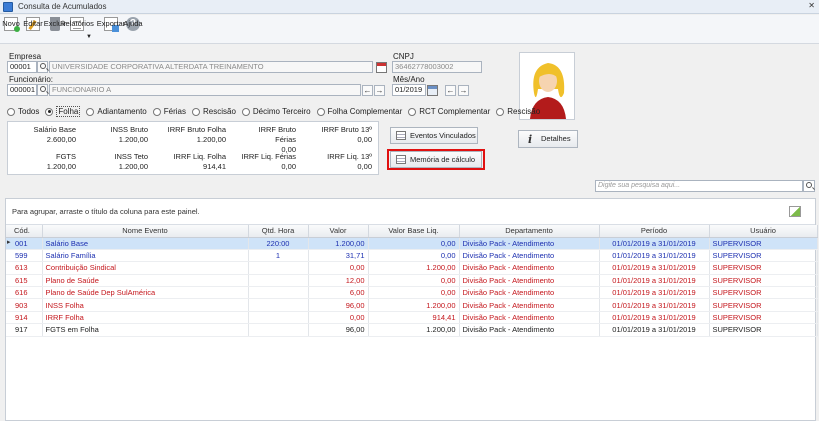  What do you see at coordinates (122, 111) in the screenshot?
I see `radio-label: Adiantamento` at bounding box center [122, 111].